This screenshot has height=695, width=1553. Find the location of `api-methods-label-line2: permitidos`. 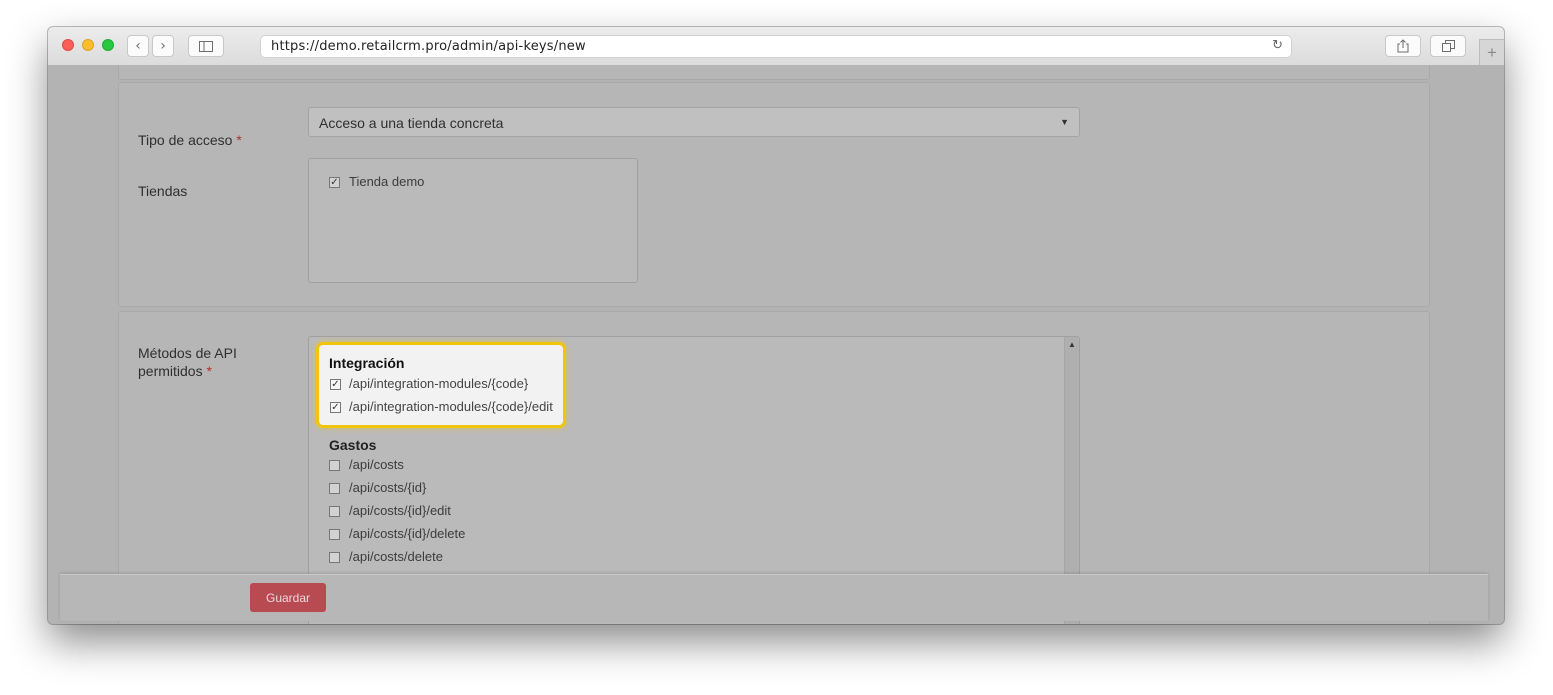

api-methods-label-line2: permitidos is located at coordinates (170, 371).